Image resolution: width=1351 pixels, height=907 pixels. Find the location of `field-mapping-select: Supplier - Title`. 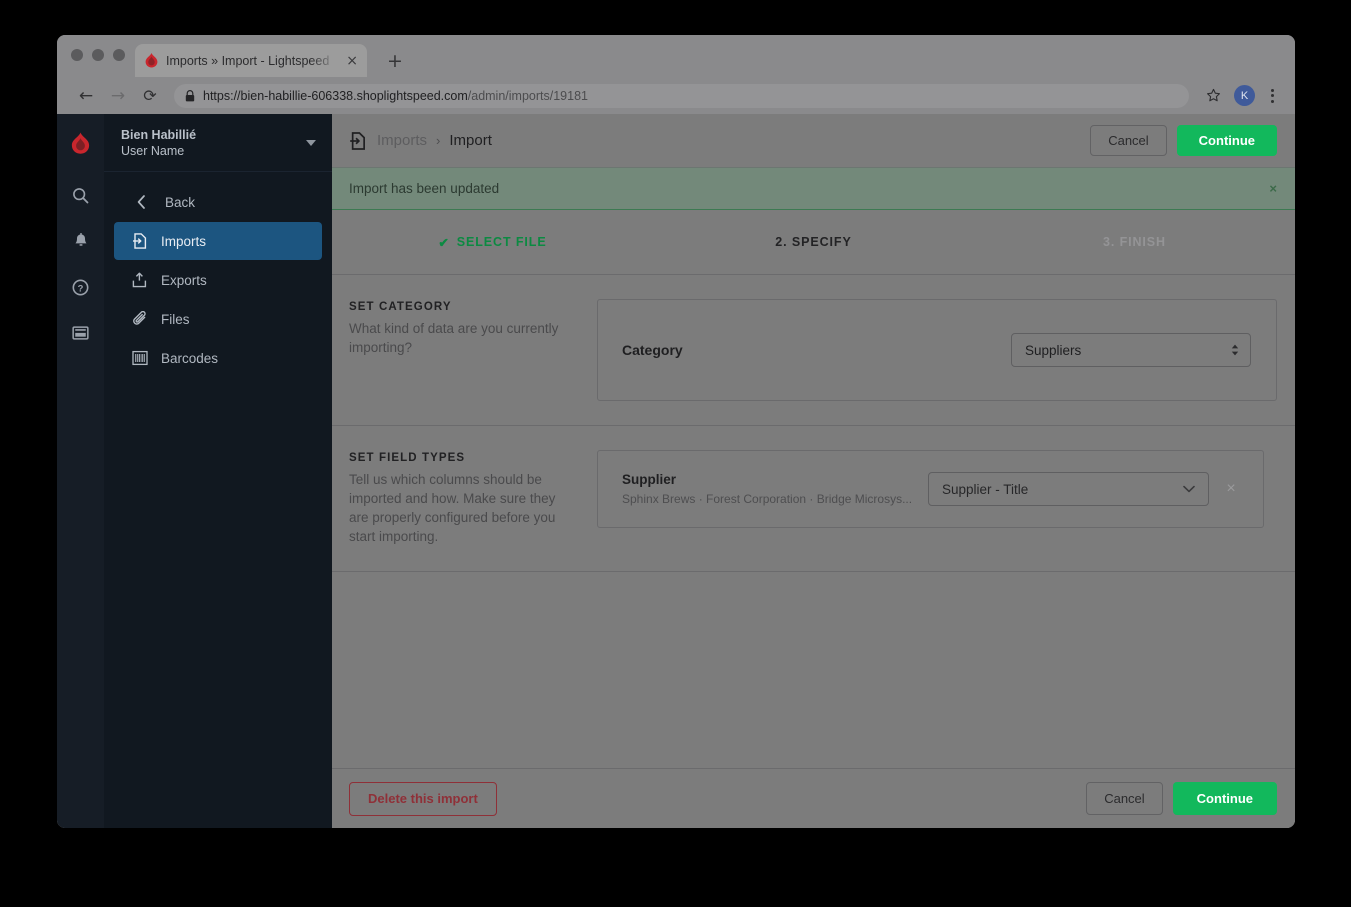

field-mapping-select: Supplier - Title is located at coordinates (1068, 489).